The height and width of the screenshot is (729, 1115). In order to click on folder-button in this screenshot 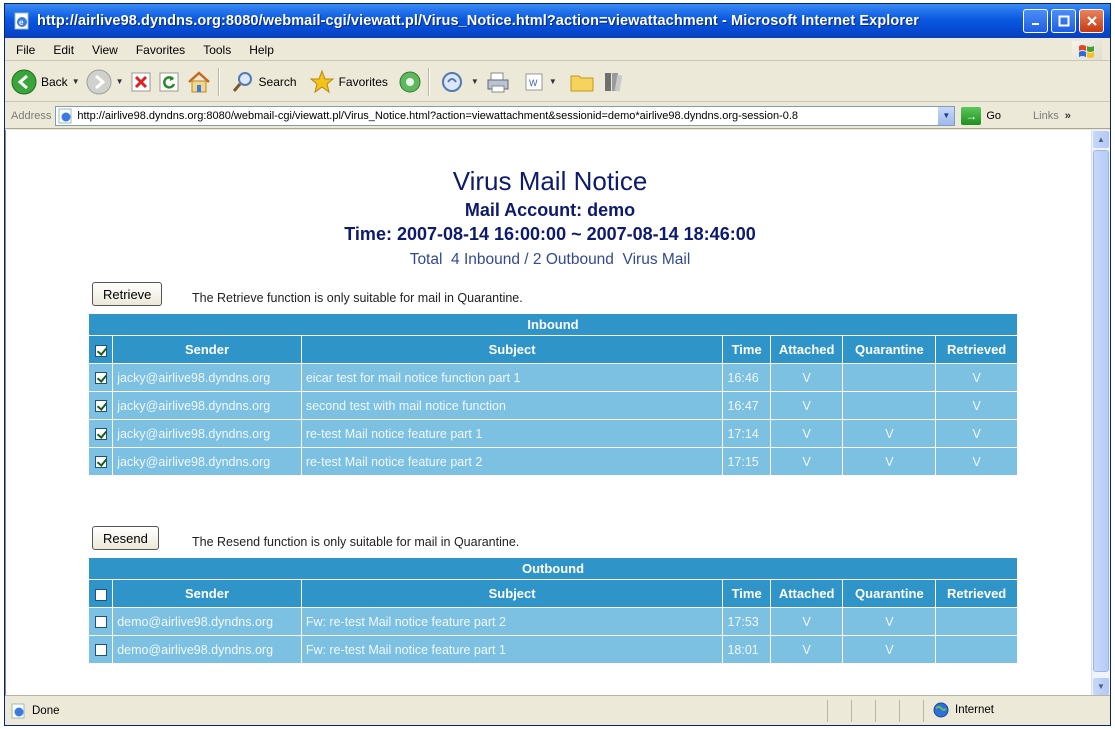, I will do `click(582, 82)`.